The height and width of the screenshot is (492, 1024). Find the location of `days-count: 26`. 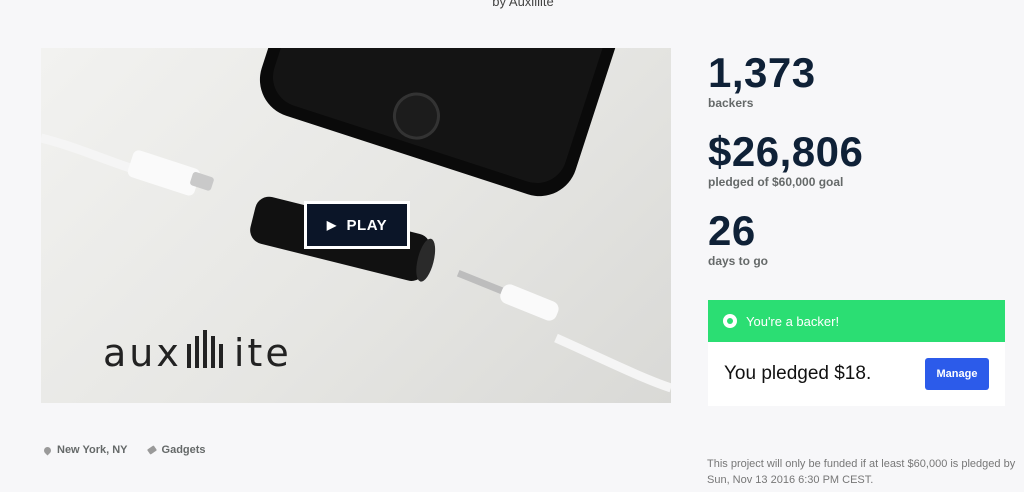

days-count: 26 is located at coordinates (732, 230).